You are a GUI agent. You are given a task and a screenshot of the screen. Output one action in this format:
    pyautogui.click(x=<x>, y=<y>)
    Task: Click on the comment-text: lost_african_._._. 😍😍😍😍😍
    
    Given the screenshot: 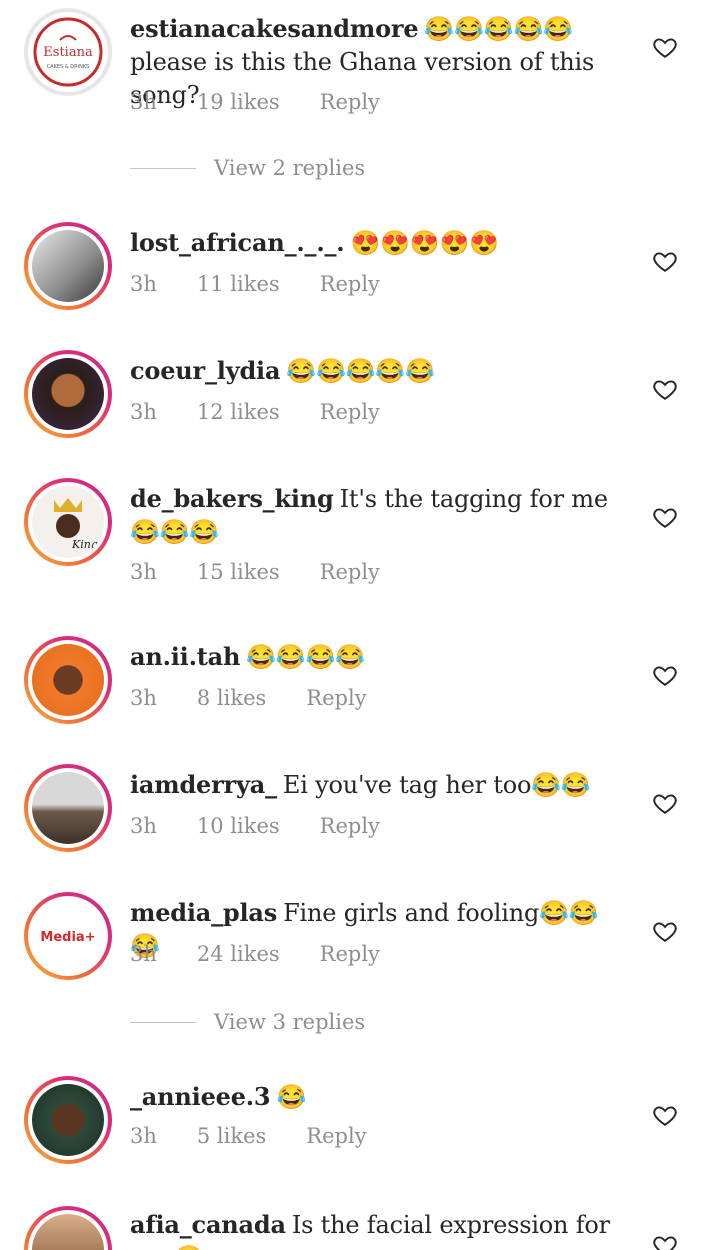 What is the action you would take?
    pyautogui.click(x=375, y=243)
    